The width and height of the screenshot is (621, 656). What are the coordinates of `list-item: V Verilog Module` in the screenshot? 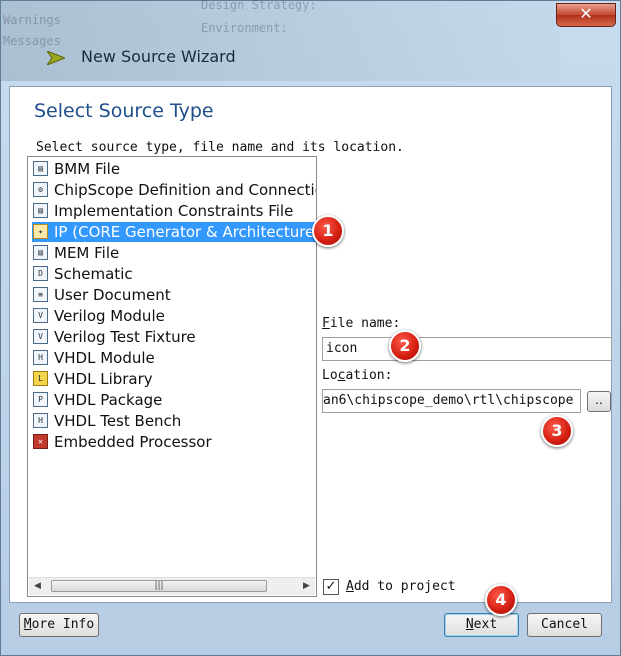 It's located at (174, 316).